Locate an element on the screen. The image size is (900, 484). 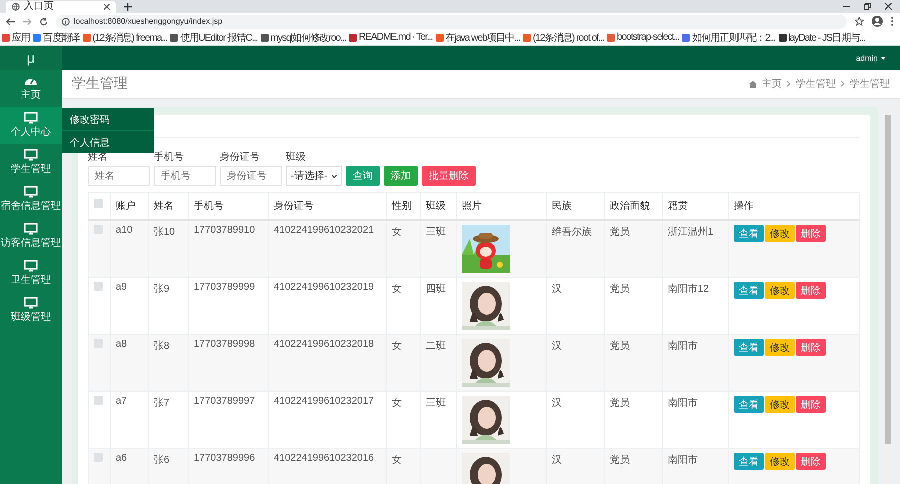
table-cell: 17703789910 is located at coordinates (228, 249).